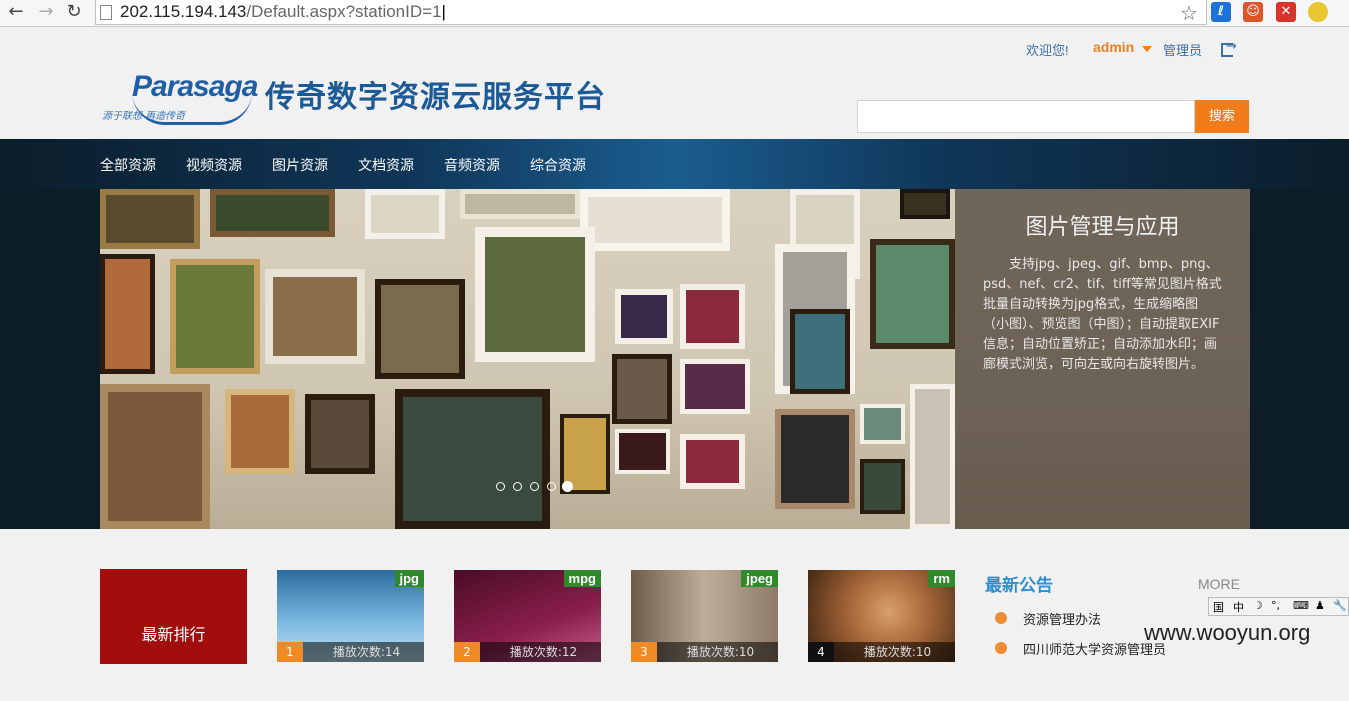 The height and width of the screenshot is (701, 1349). I want to click on format-badge: rm, so click(941, 578).